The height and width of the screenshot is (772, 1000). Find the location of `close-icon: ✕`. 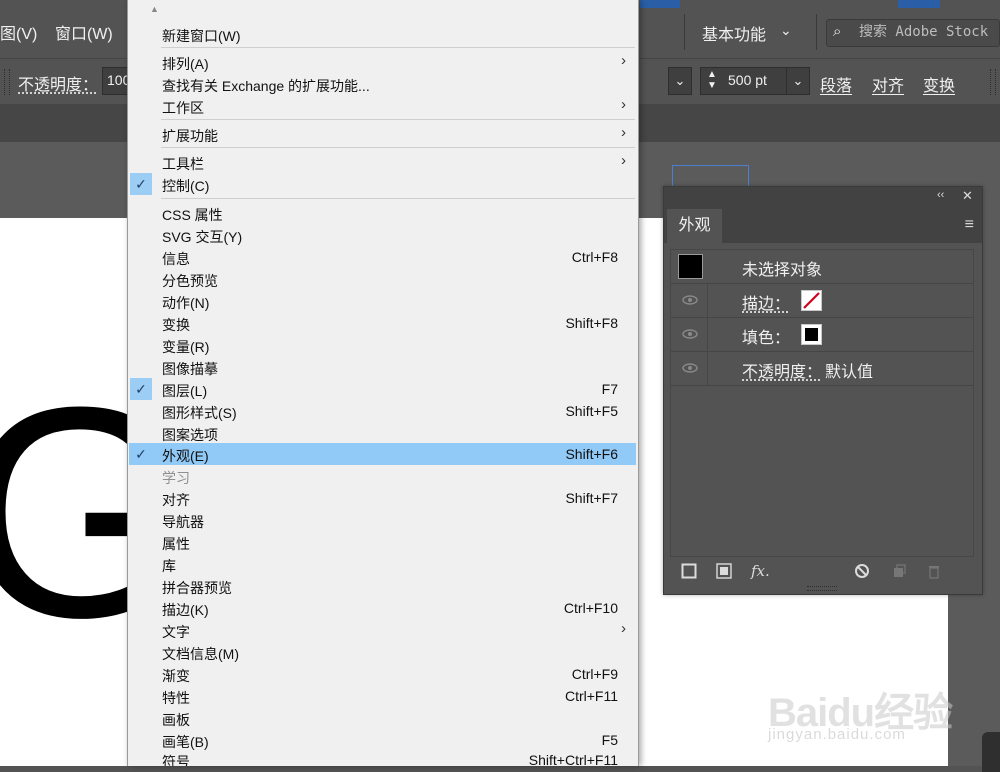

close-icon: ✕ is located at coordinates (967, 196).